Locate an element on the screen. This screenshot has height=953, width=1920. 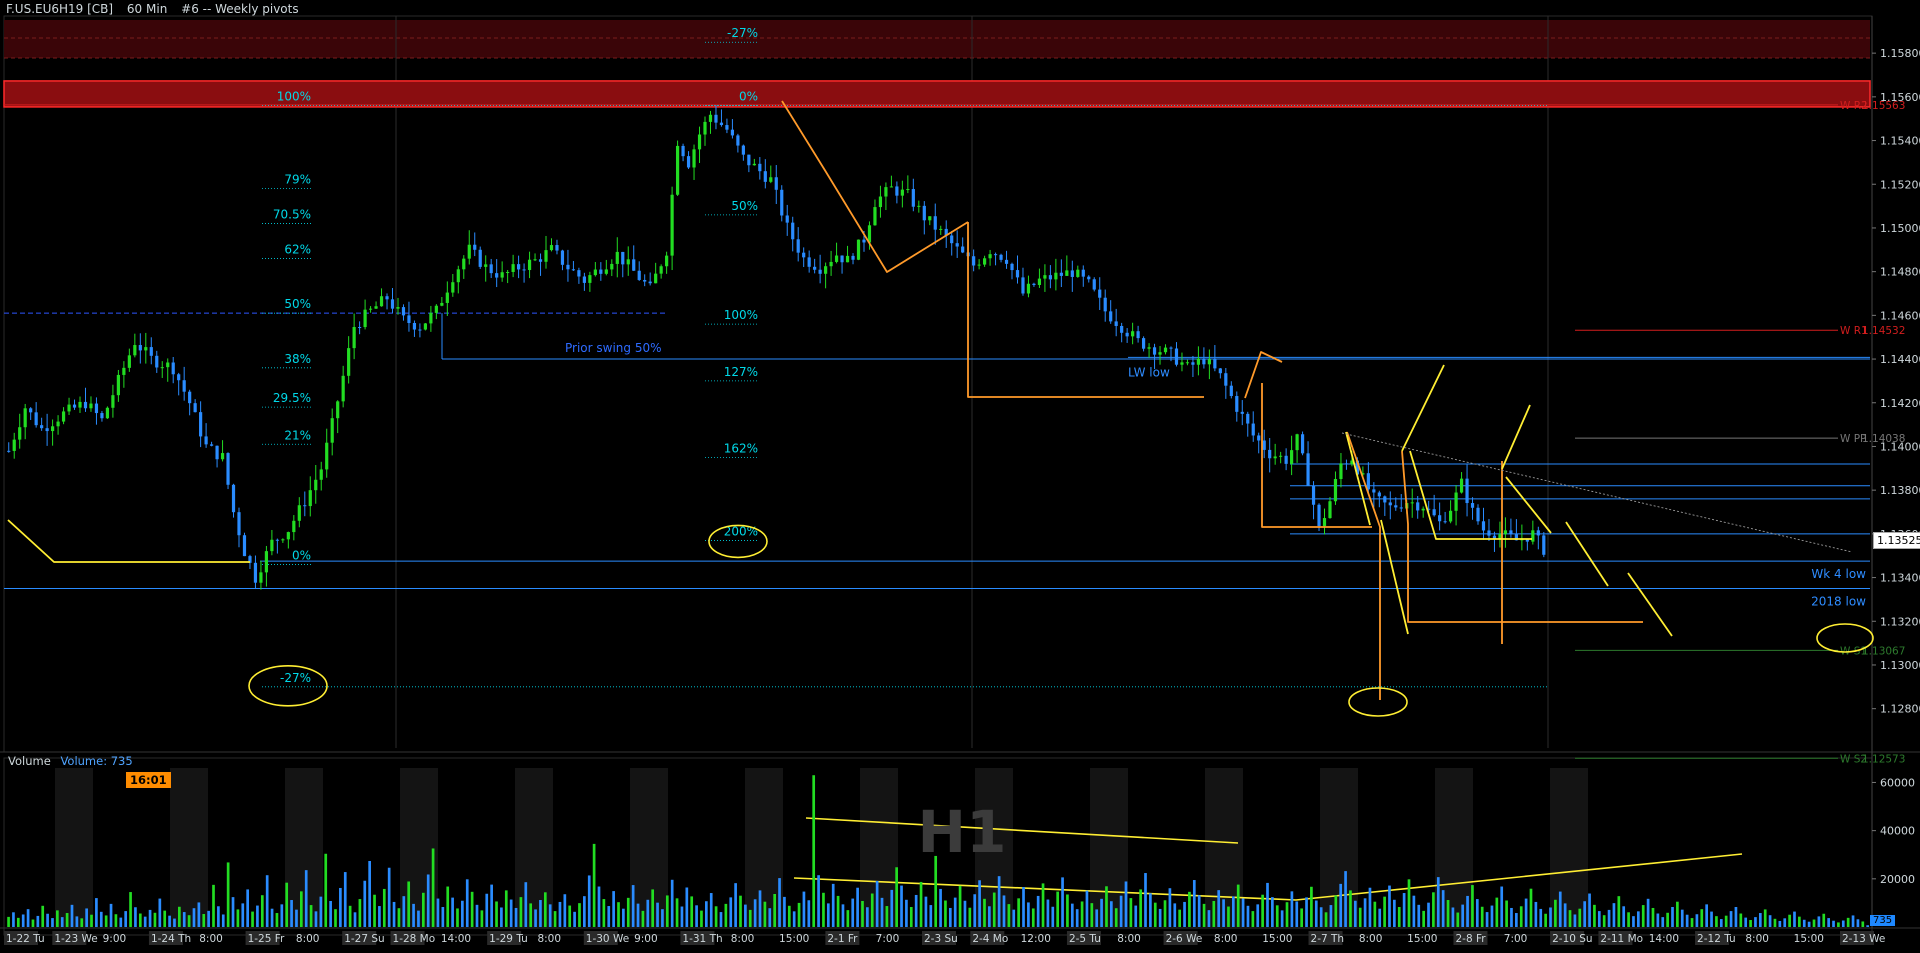
price-tick-label: 1.14000 is located at coordinates (1900, 446).